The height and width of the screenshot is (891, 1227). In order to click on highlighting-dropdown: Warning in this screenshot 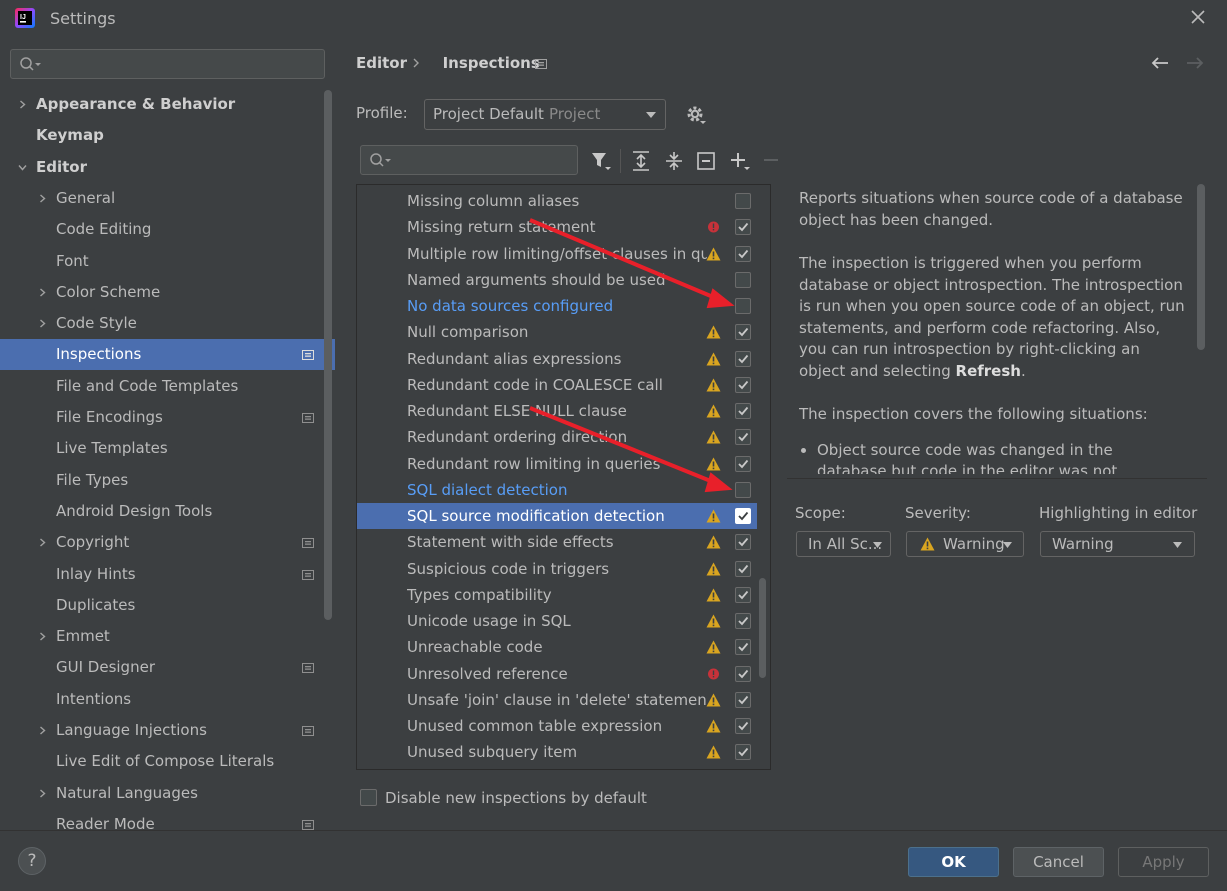, I will do `click(1117, 544)`.